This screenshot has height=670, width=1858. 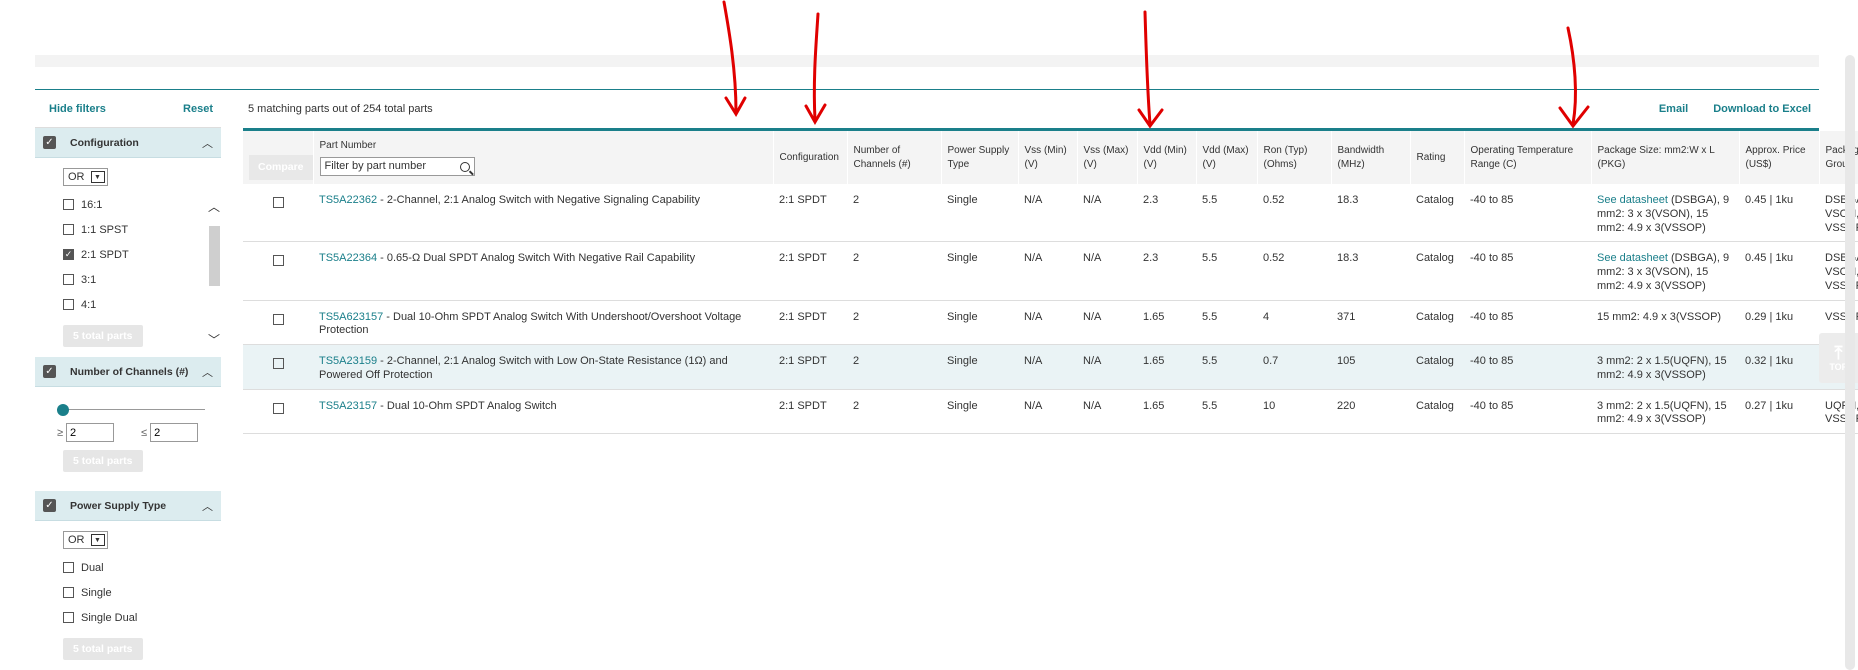 What do you see at coordinates (214, 339) in the screenshot?
I see `chevron-down-icon: ﹀` at bounding box center [214, 339].